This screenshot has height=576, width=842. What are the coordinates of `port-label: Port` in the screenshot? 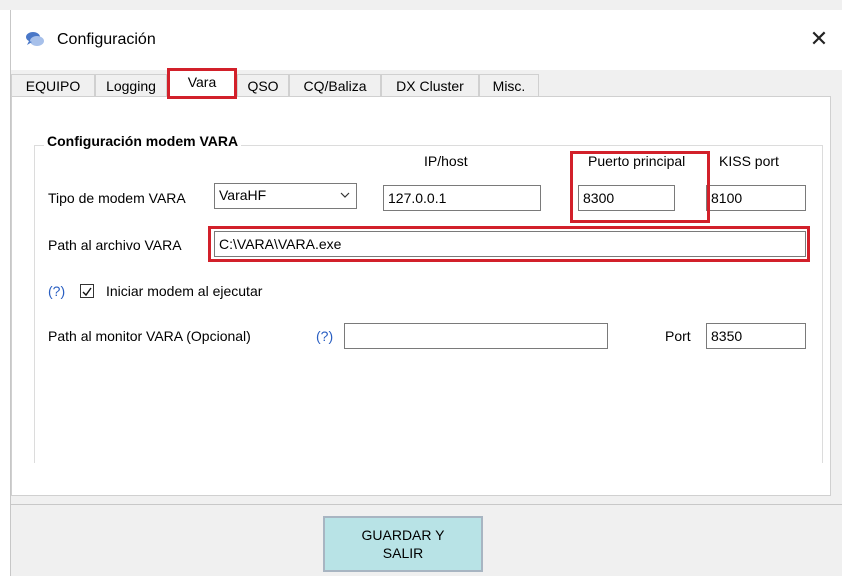 It's located at (678, 336).